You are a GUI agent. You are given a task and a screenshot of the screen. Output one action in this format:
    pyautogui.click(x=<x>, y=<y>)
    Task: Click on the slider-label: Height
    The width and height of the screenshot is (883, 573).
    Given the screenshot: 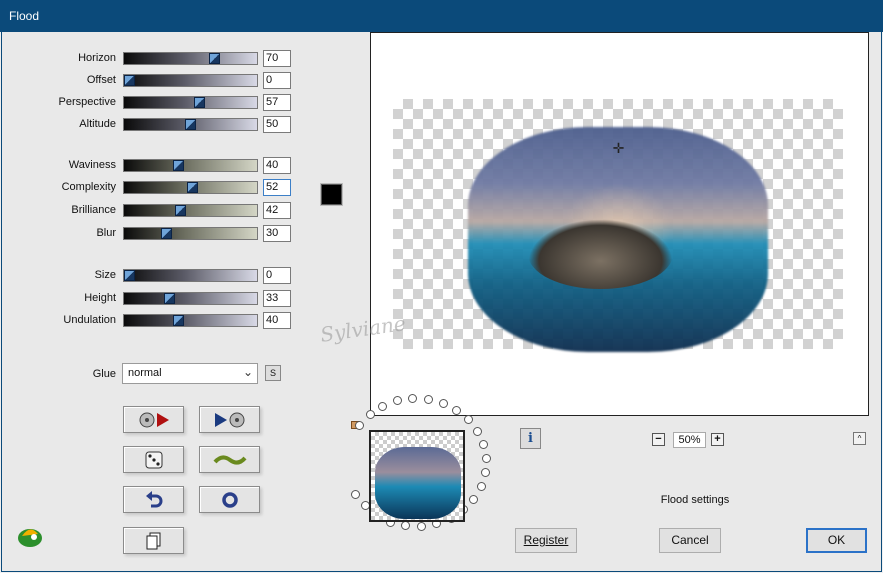 What is the action you would take?
    pyautogui.click(x=100, y=298)
    